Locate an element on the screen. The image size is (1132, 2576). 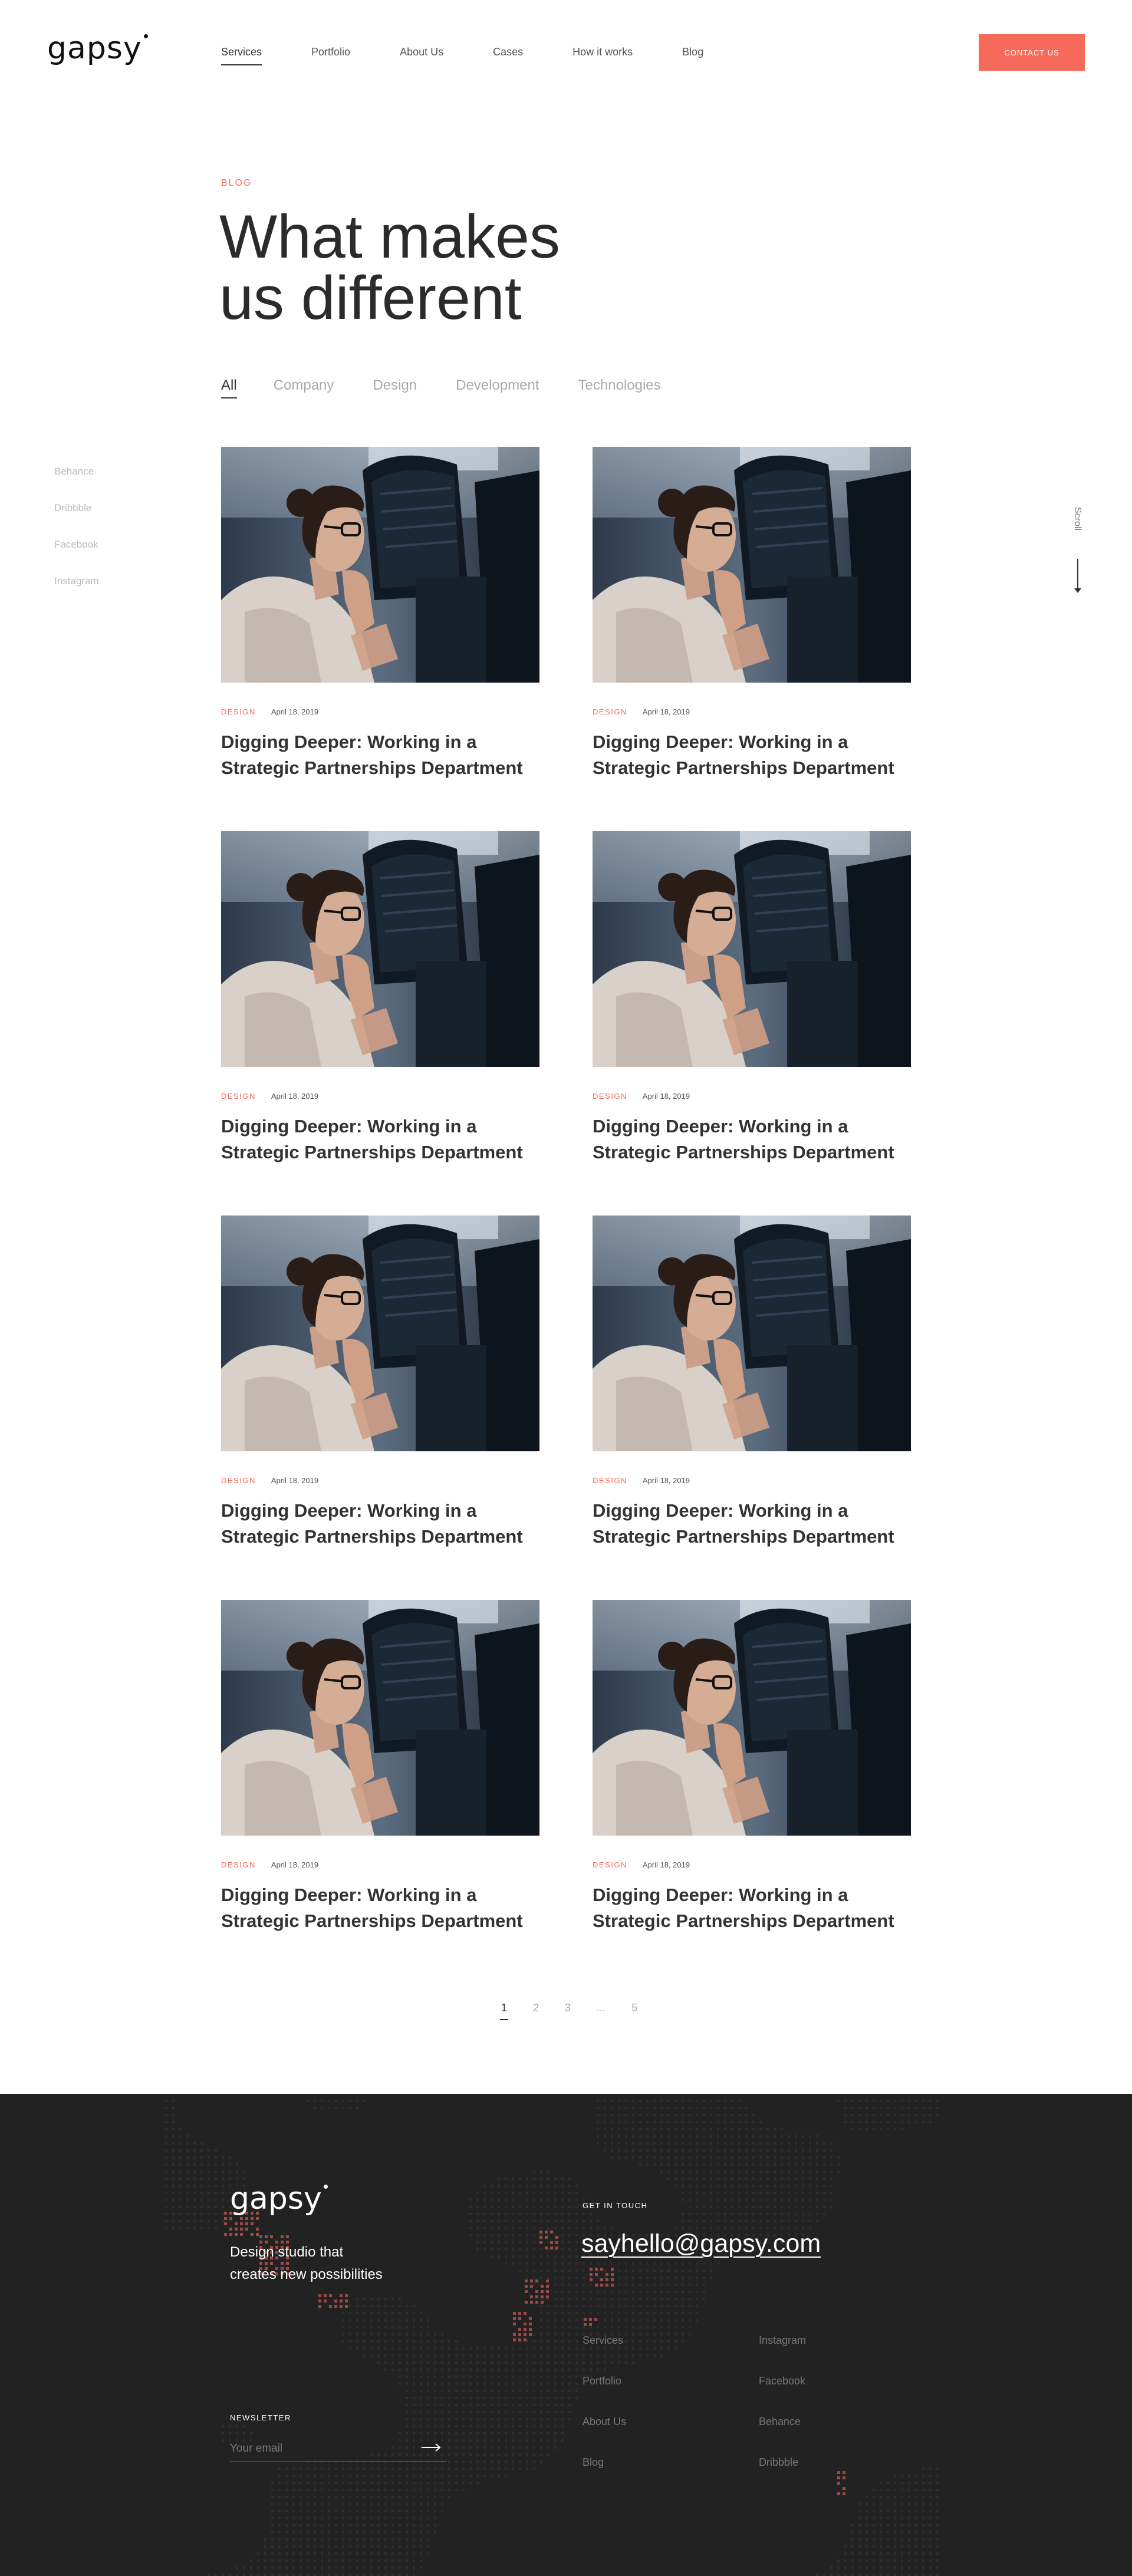
filter-technologies: Technologies is located at coordinates (620, 387).